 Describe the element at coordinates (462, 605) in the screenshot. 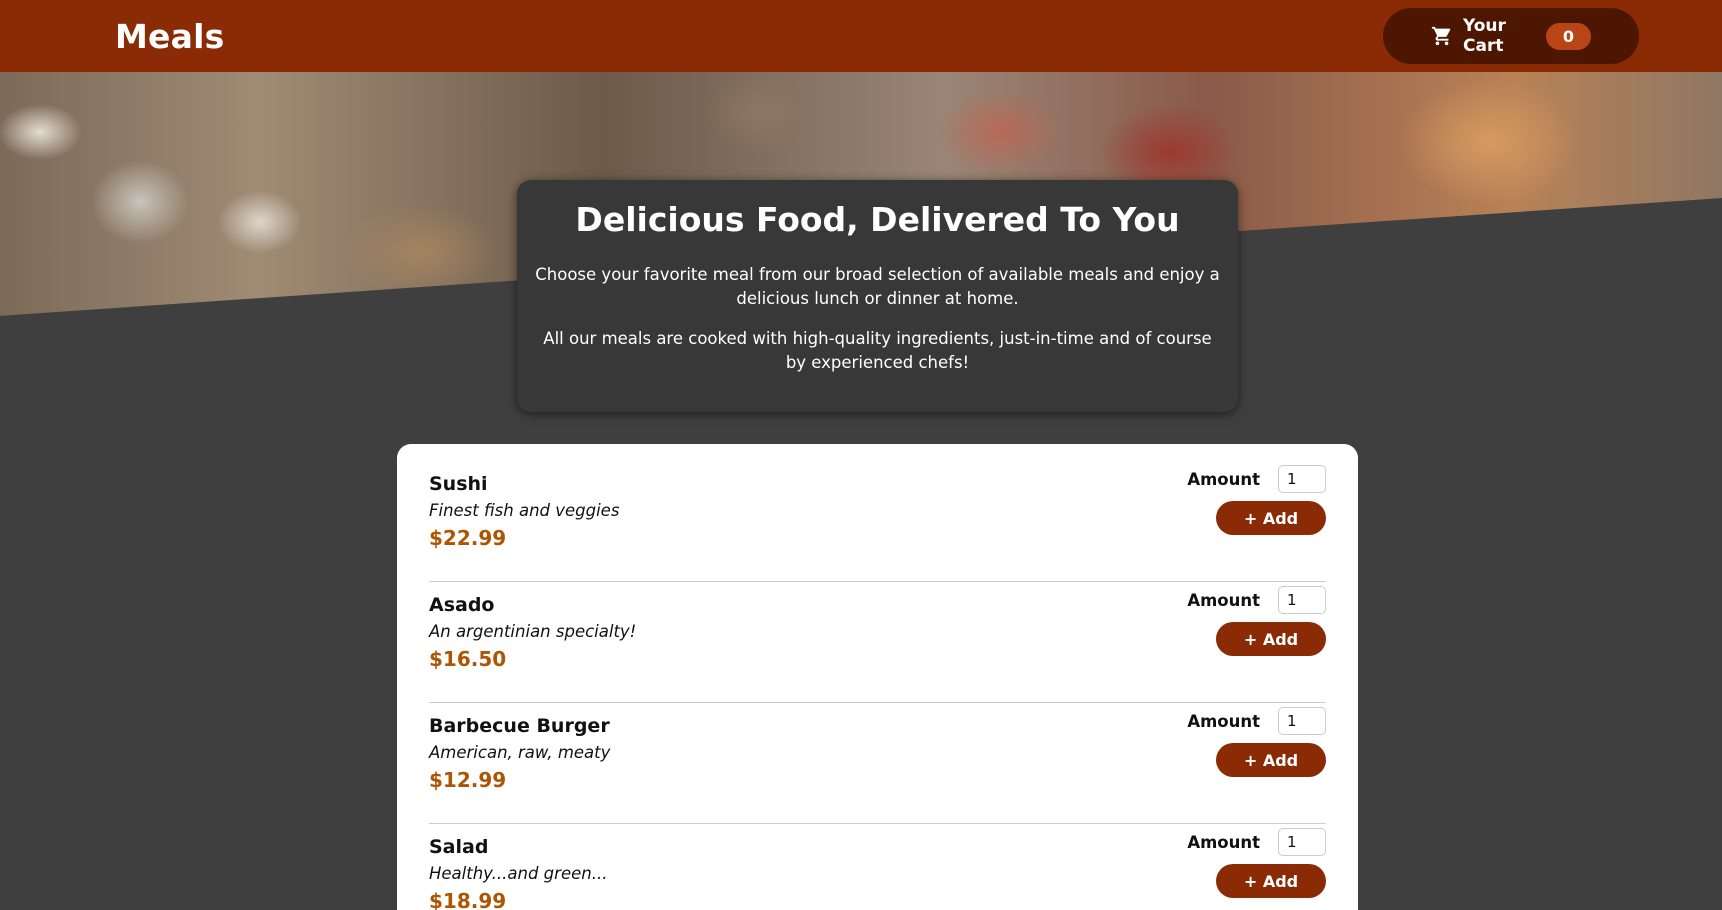

I see `meal-name: Asado` at that location.